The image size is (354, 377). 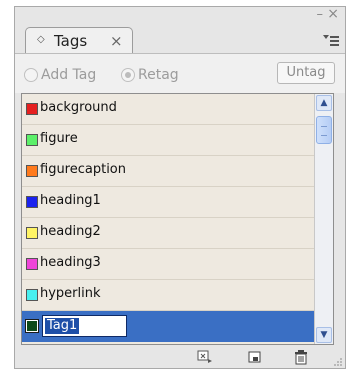 I want to click on tag-row: figure, so click(x=168, y=140).